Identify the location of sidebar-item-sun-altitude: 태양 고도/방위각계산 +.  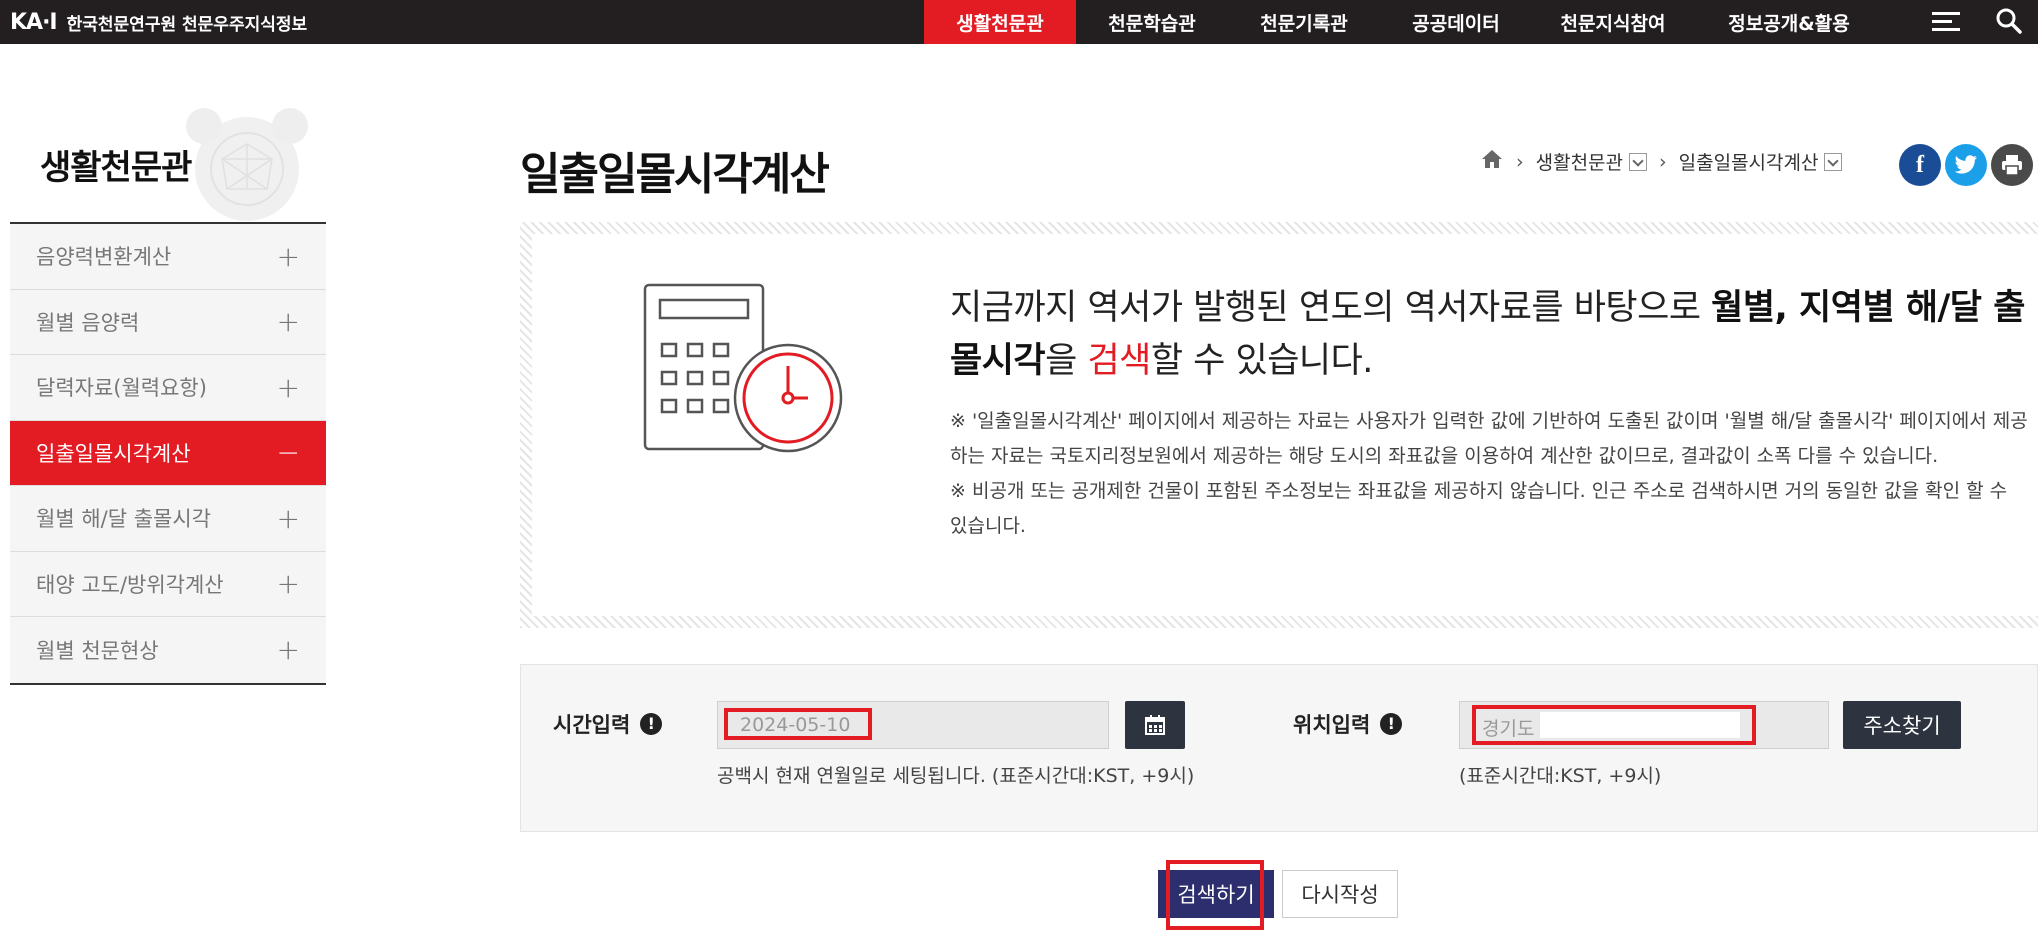
(168, 584).